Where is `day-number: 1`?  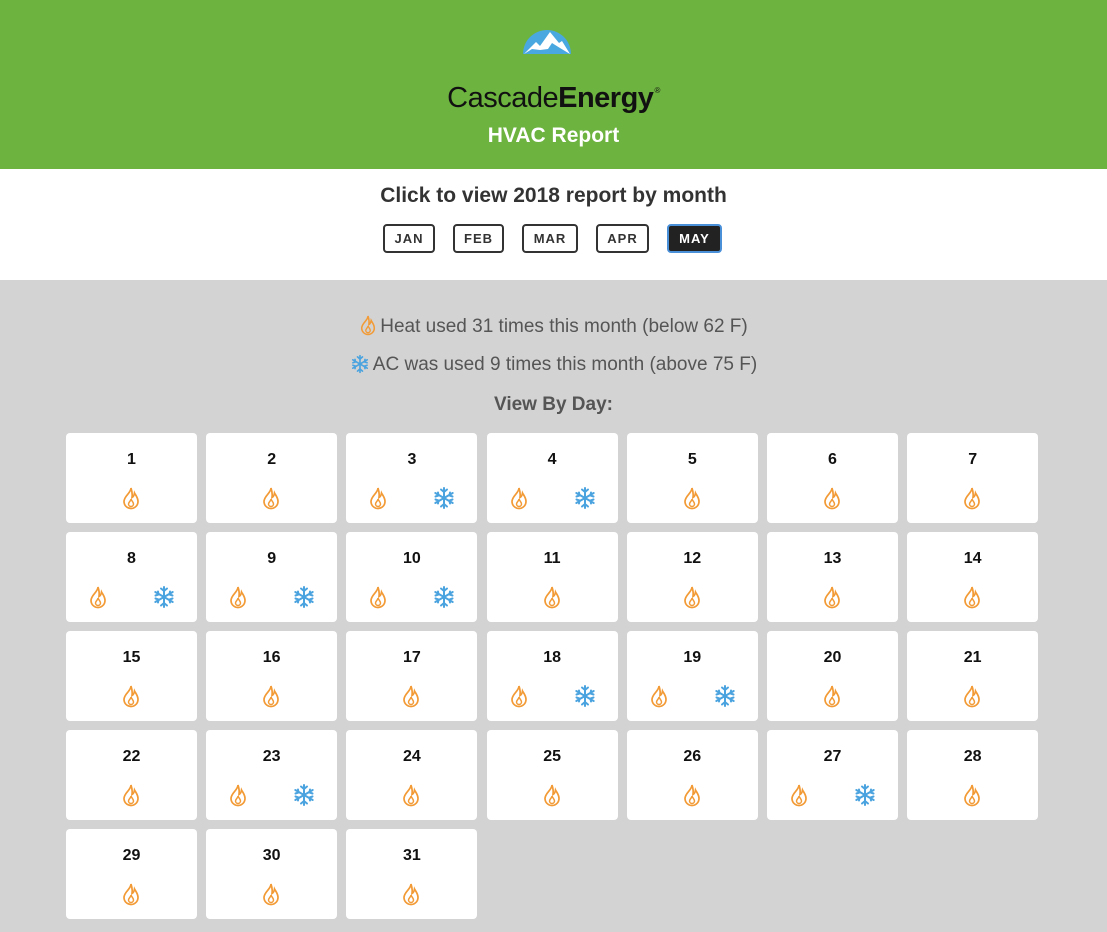
day-number: 1 is located at coordinates (131, 459).